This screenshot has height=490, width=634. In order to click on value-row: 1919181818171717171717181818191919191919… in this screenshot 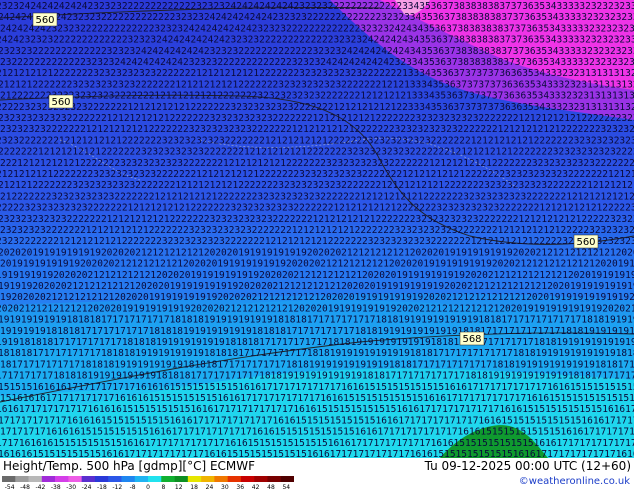, I will do `click(317, 342)`.